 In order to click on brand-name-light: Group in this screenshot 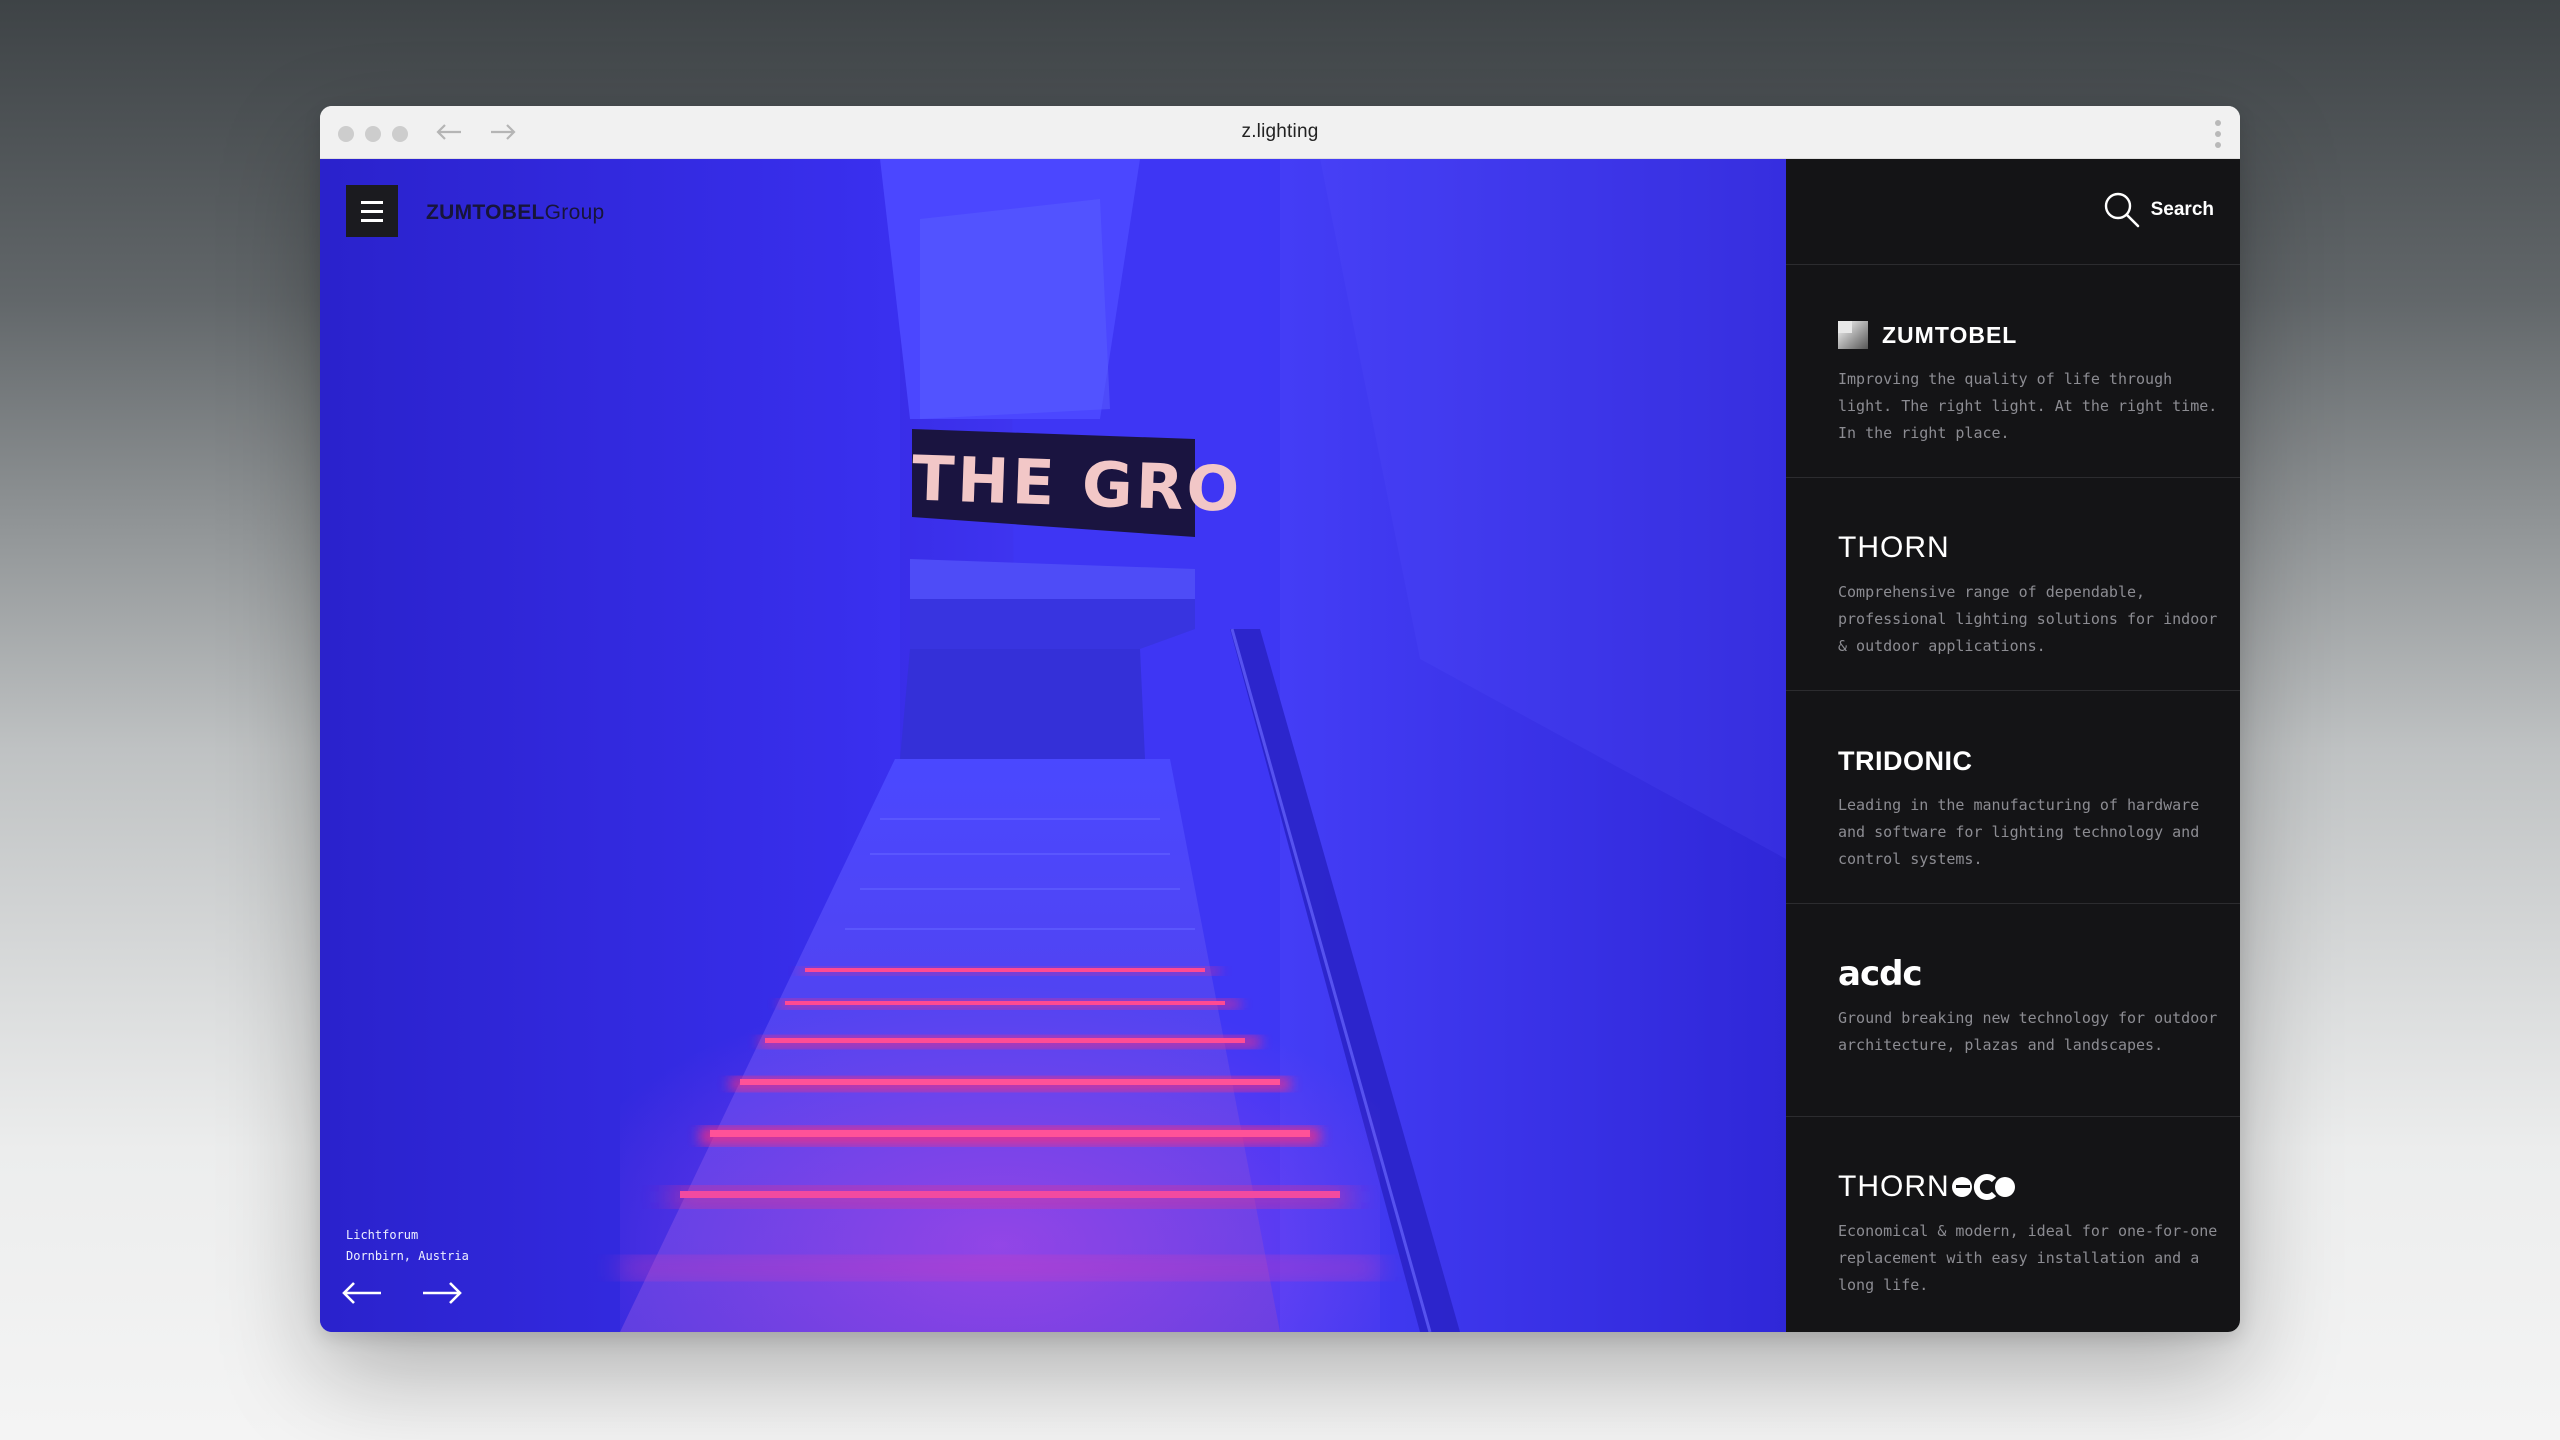, I will do `click(574, 212)`.